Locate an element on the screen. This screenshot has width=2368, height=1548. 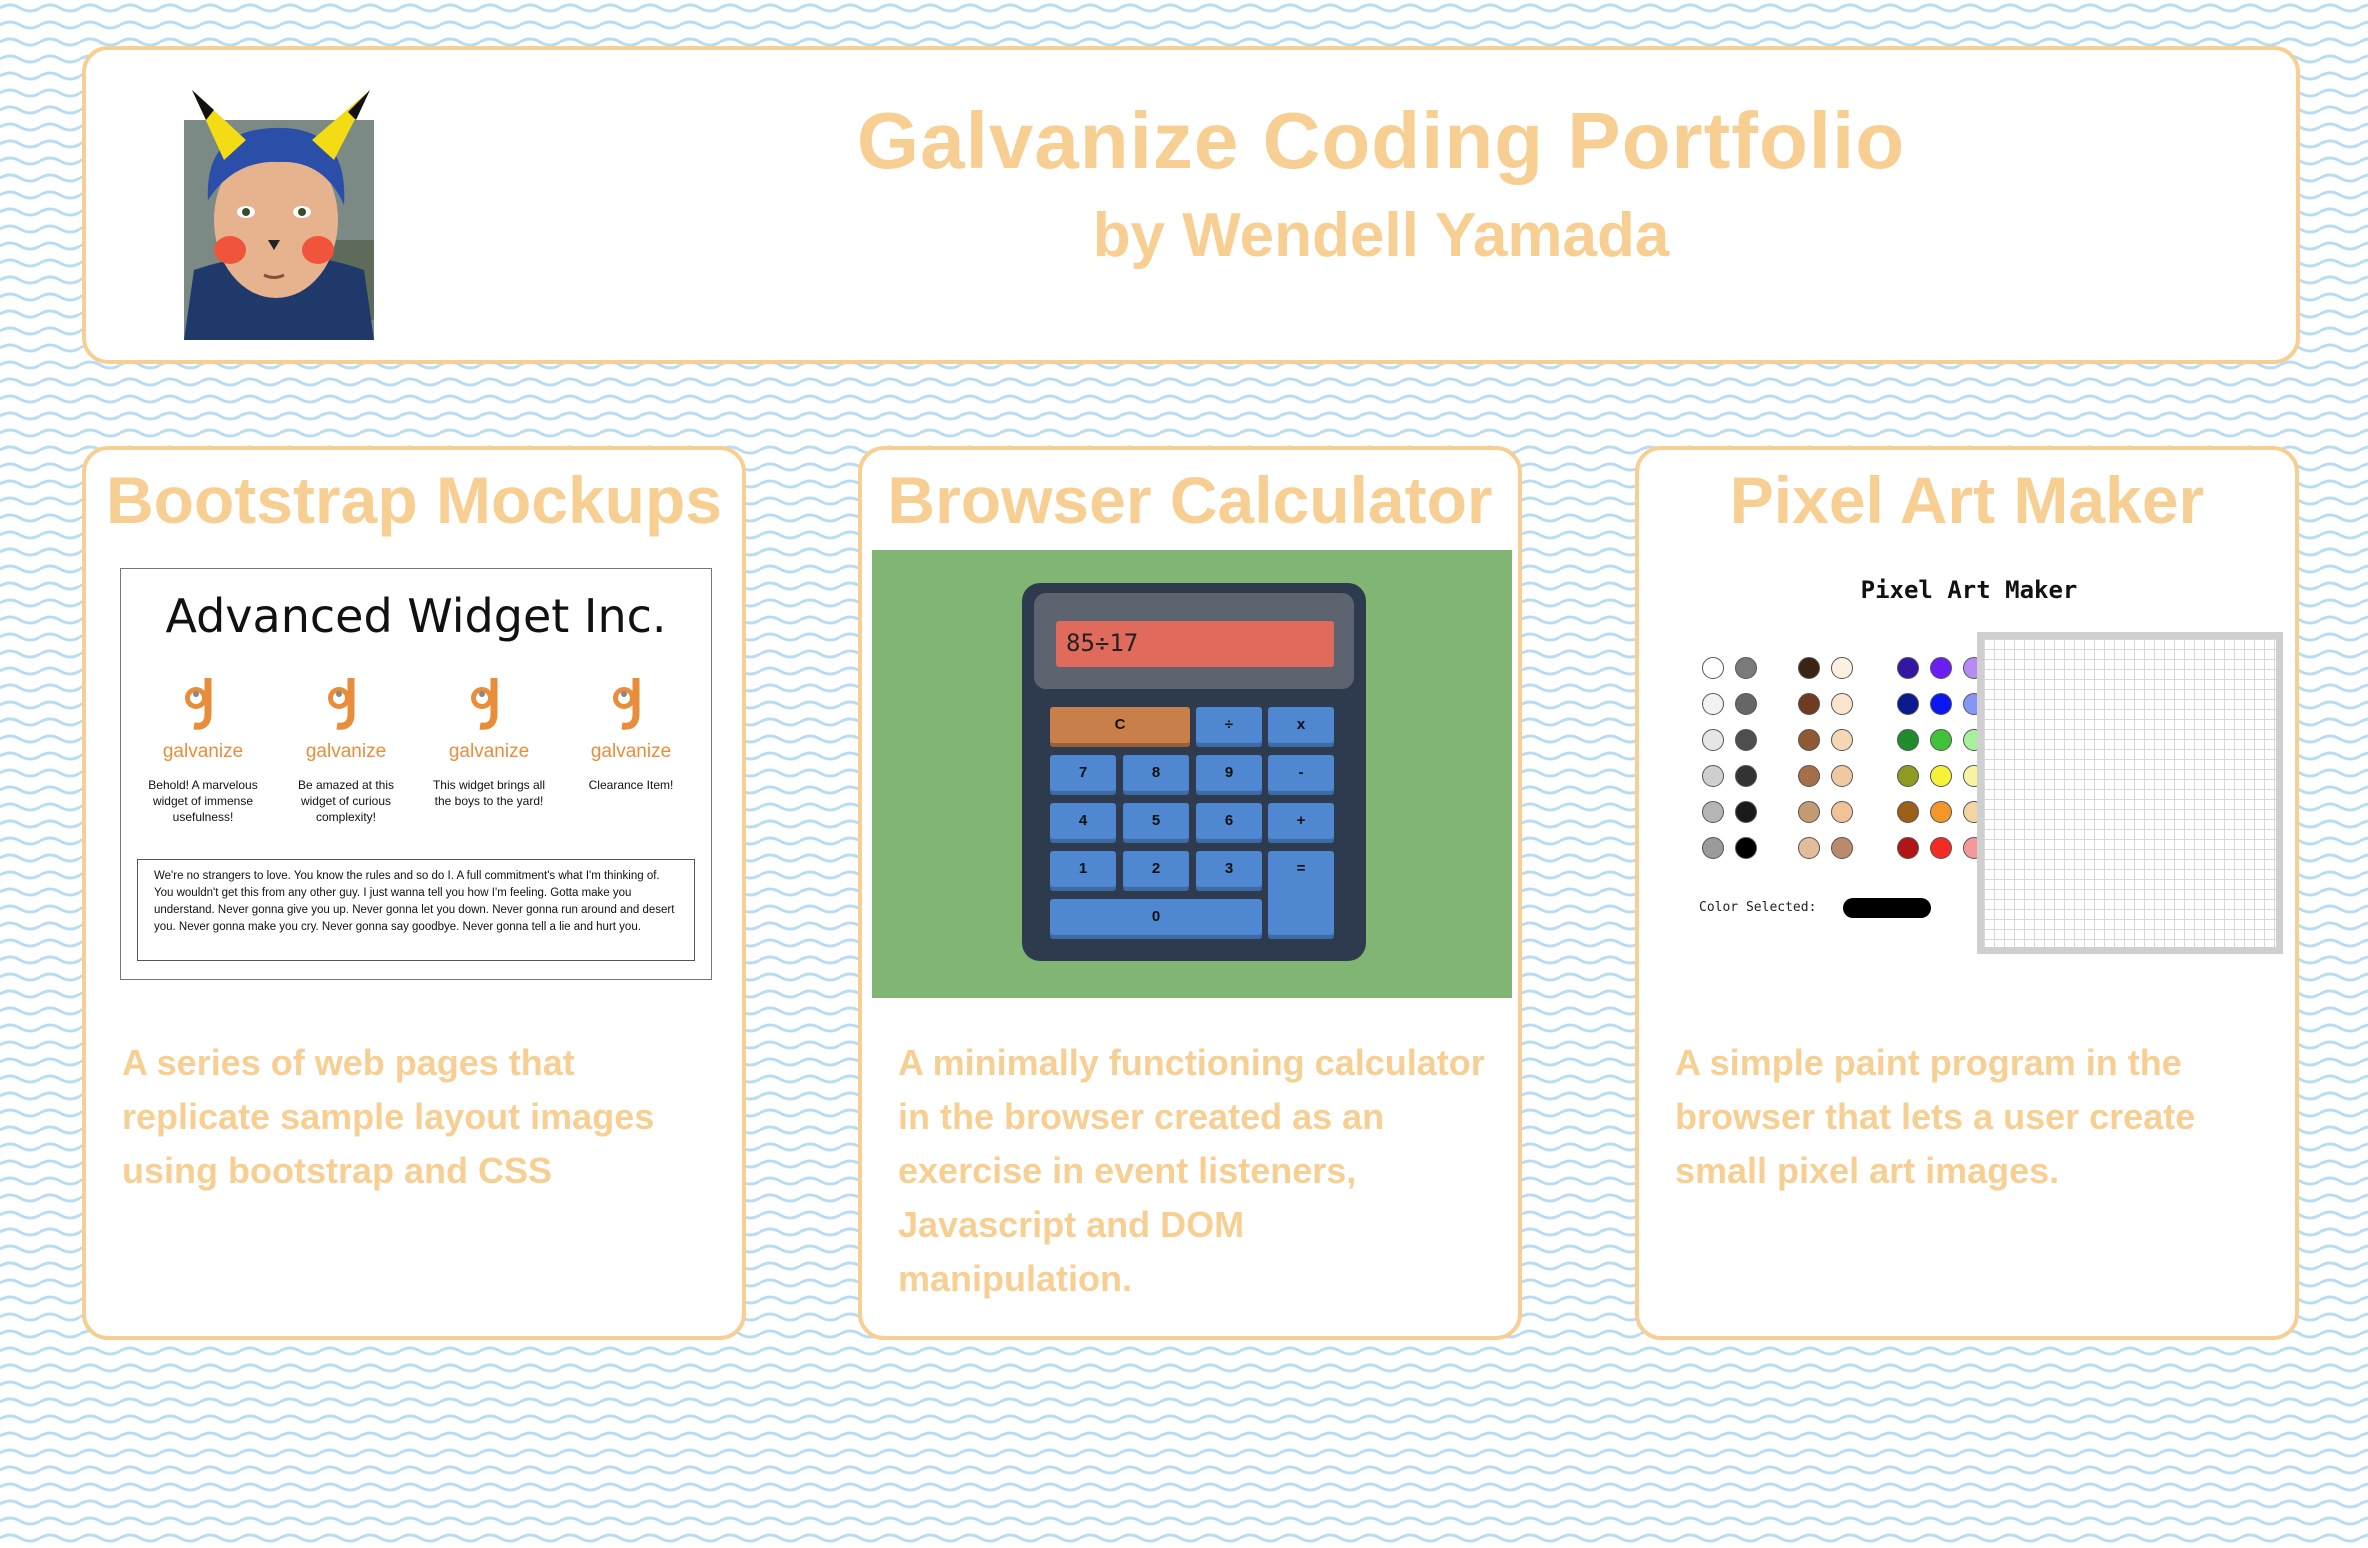
mockup-heading: Advanced Widget Inc. is located at coordinates (416, 616).